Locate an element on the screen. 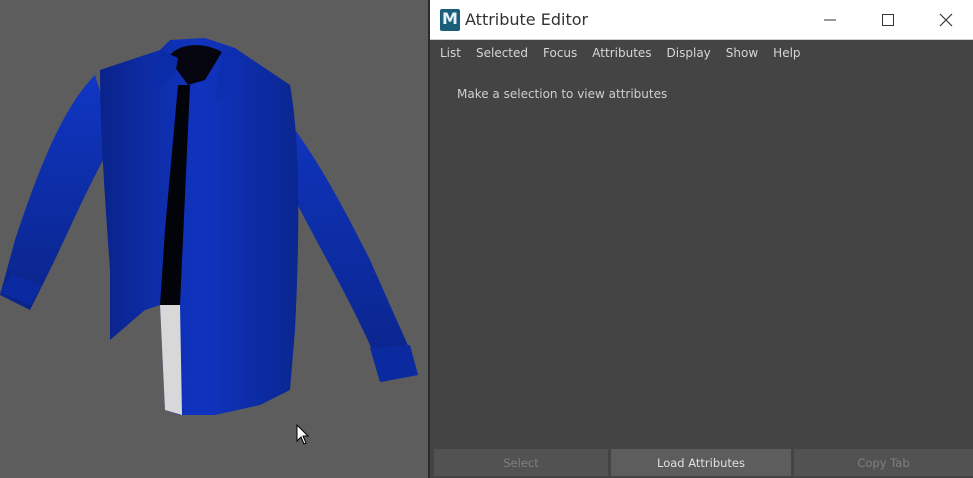 The image size is (973, 478). maya-logo-icon: M is located at coordinates (450, 20).